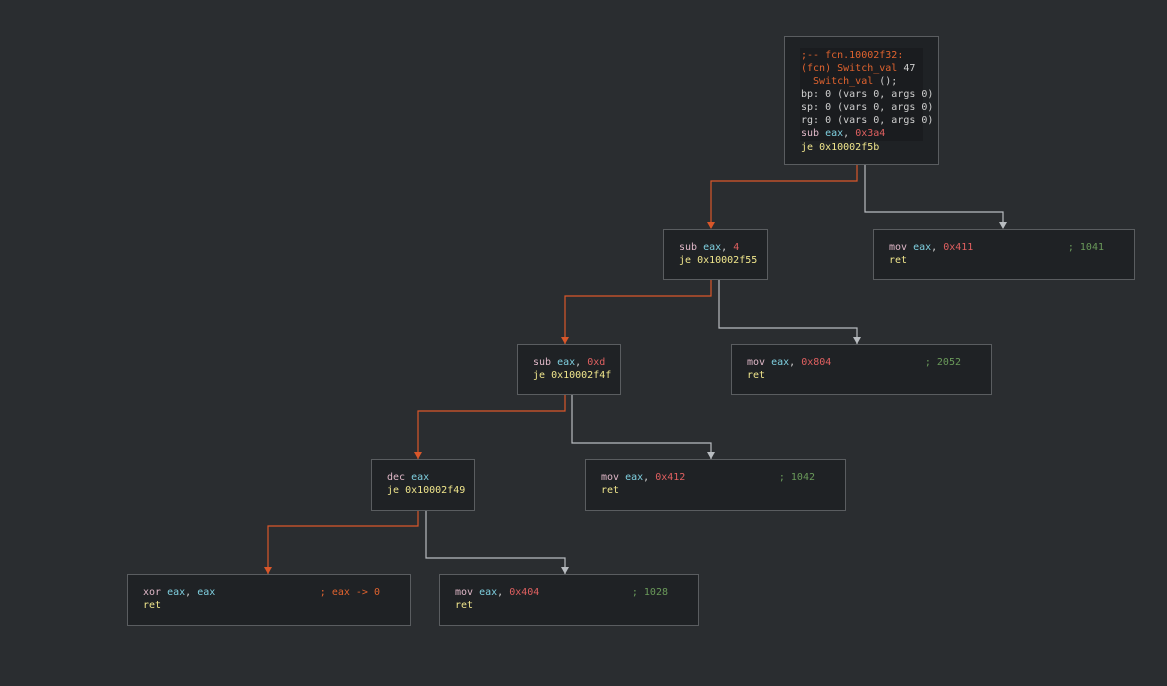  Describe the element at coordinates (736, 247) in the screenshot. I see `immediate: 4` at that location.